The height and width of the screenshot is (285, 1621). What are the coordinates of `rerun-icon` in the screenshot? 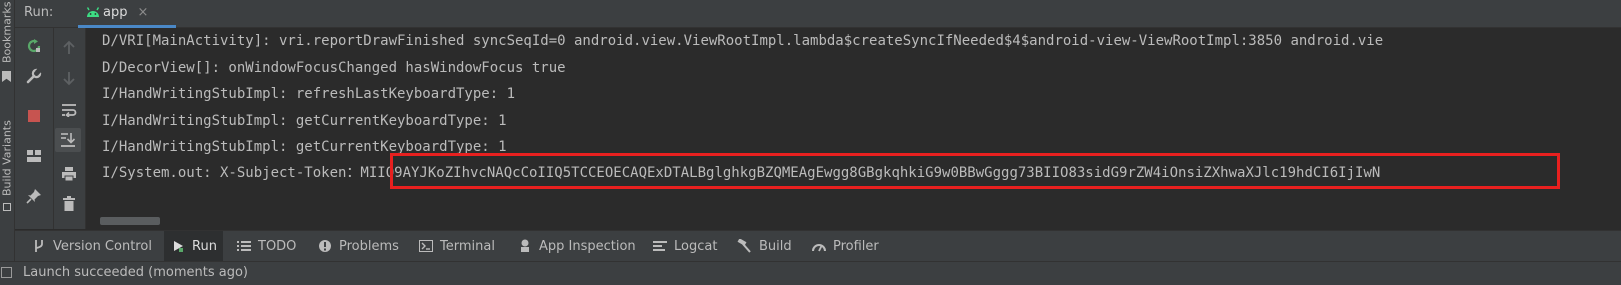 It's located at (34, 46).